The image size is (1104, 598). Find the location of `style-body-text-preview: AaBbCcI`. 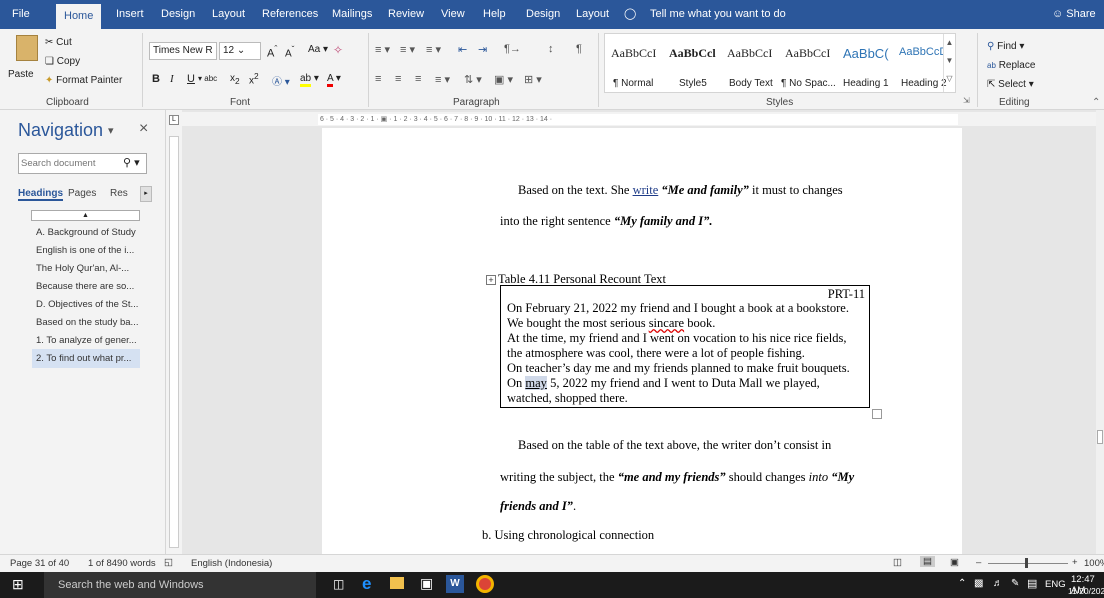

style-body-text-preview: AaBbCcI is located at coordinates (749, 53).